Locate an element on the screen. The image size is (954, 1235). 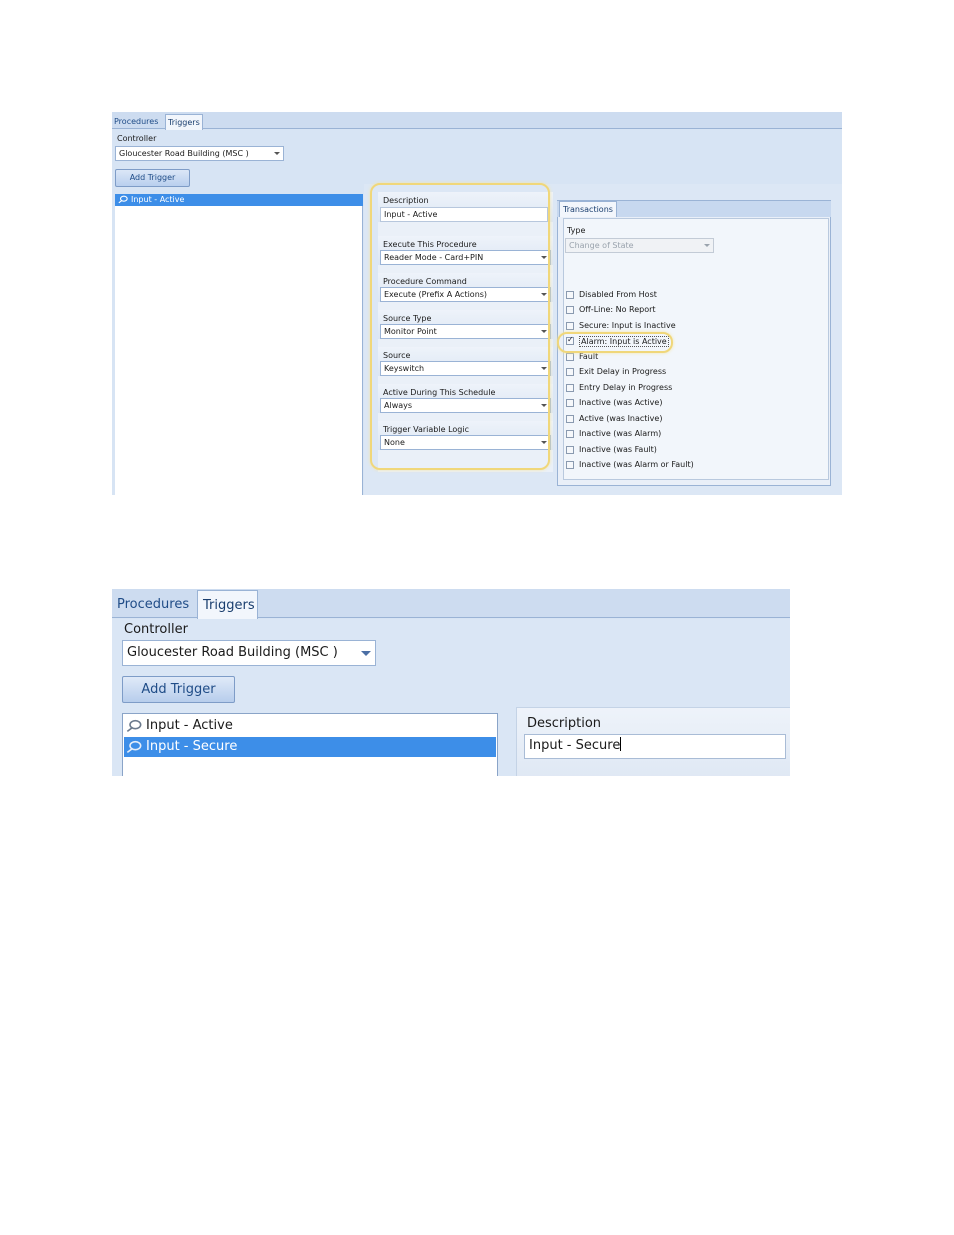
checkbox-label: Inactive (was Alarm or Fault) is located at coordinates (636, 464).